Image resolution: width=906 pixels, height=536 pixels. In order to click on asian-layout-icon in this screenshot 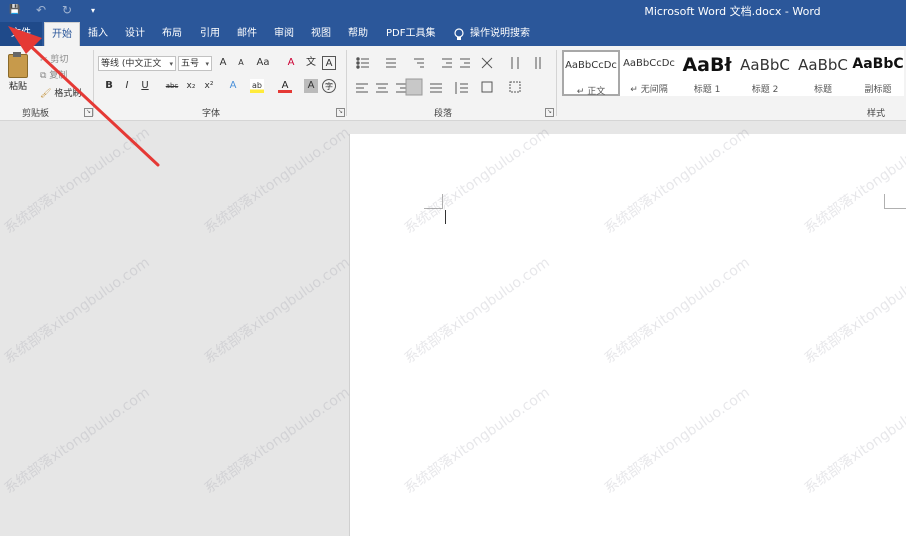, I will do `click(487, 63)`.